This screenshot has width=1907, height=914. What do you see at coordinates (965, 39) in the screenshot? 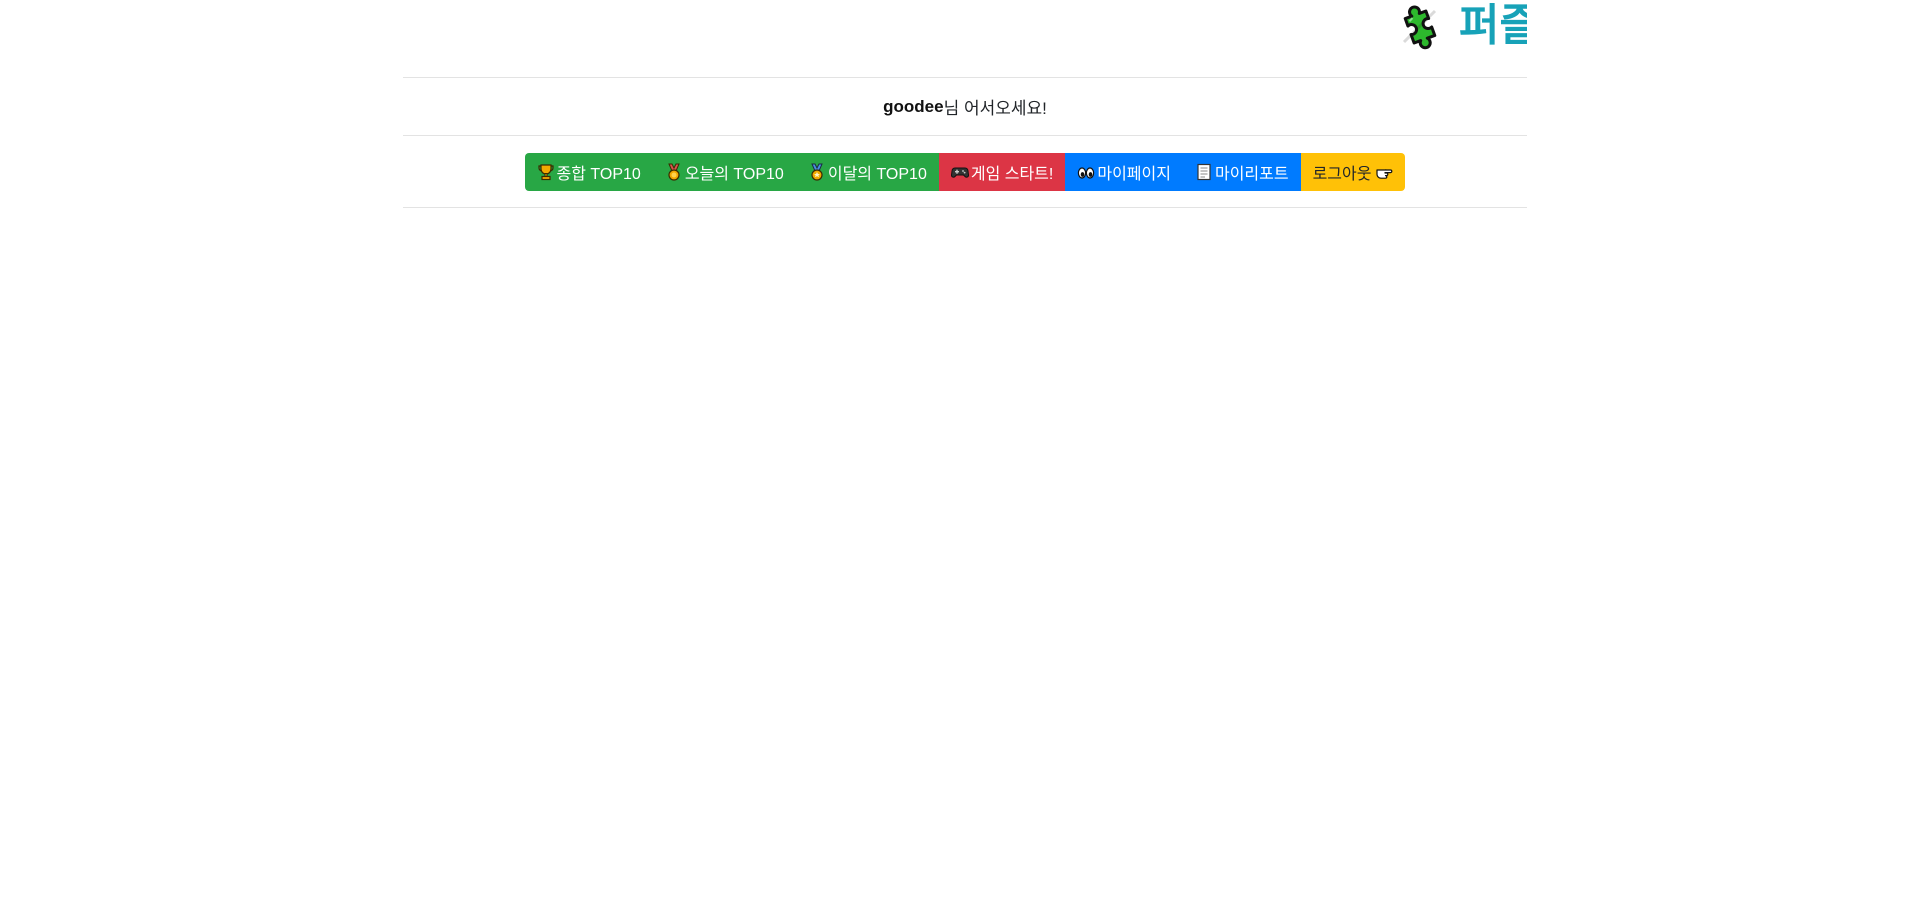
I see `header: 퍼즐` at bounding box center [965, 39].